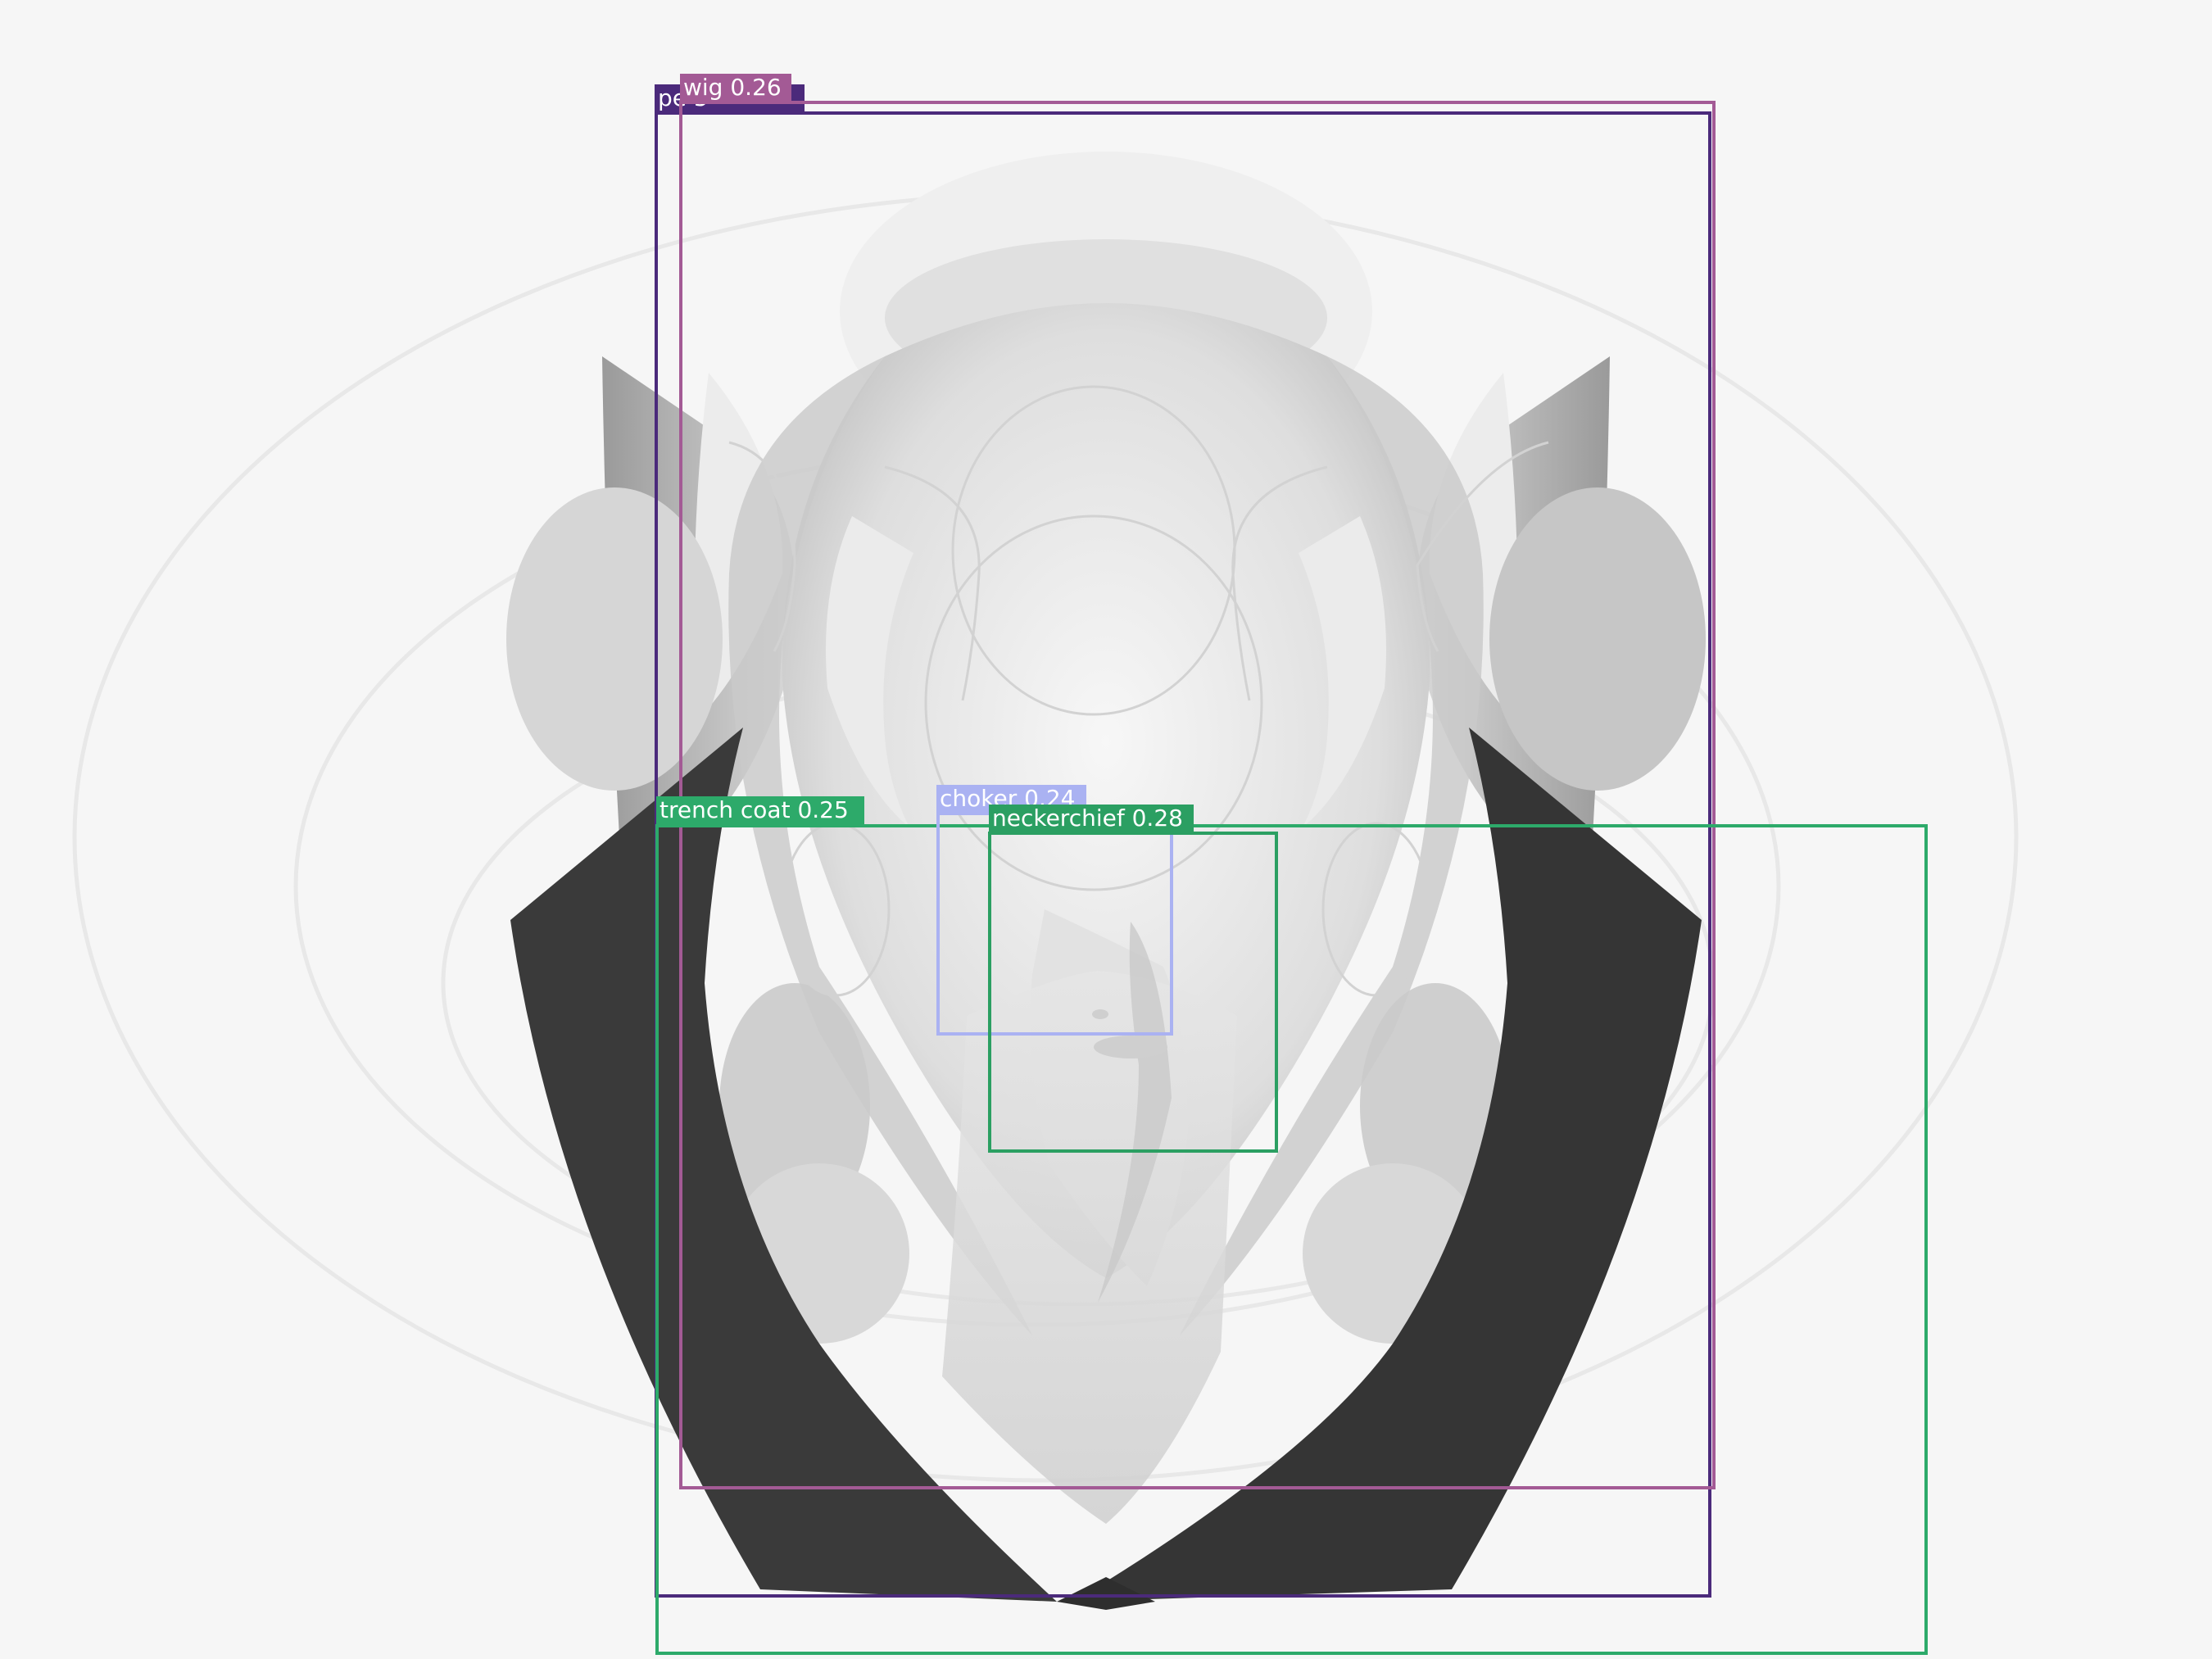  I want to click on bbox-neckerchief-tag: neckerchief 0.28, so click(1091, 818).